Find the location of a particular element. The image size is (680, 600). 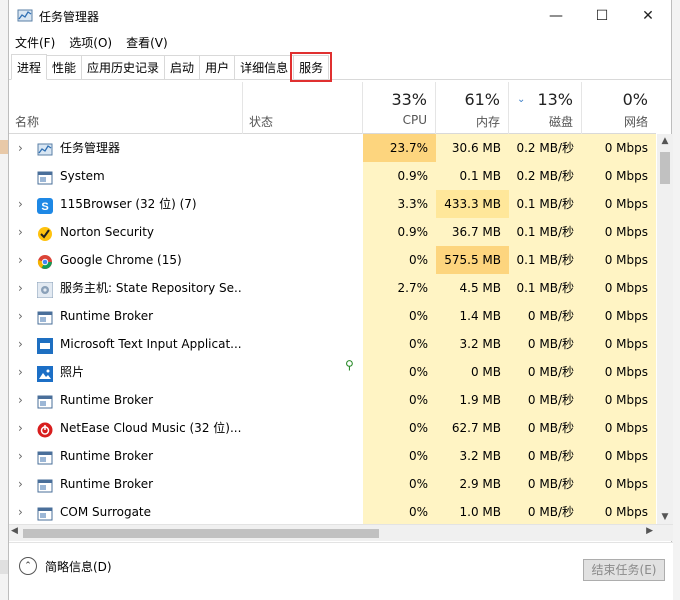

tab-users: 用户 is located at coordinates (217, 67).